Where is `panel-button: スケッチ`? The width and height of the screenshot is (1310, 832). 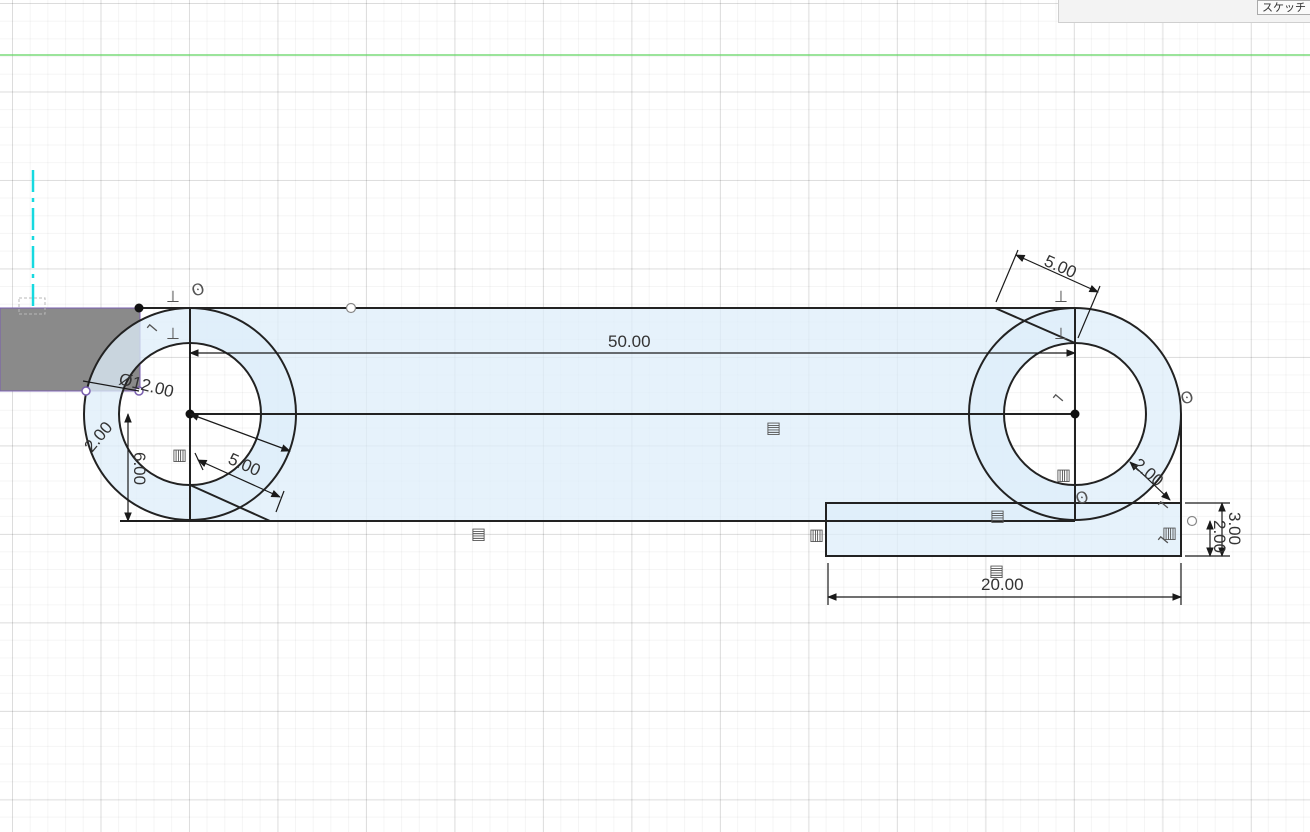
panel-button: スケッチ is located at coordinates (1283, 7).